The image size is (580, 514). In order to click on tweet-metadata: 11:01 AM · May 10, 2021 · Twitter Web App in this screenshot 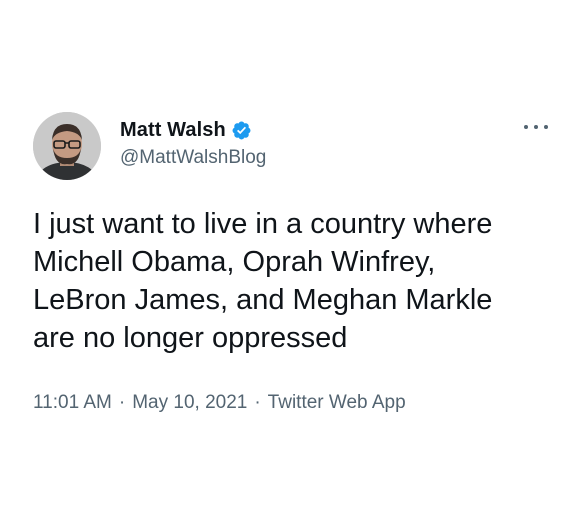, I will do `click(219, 403)`.